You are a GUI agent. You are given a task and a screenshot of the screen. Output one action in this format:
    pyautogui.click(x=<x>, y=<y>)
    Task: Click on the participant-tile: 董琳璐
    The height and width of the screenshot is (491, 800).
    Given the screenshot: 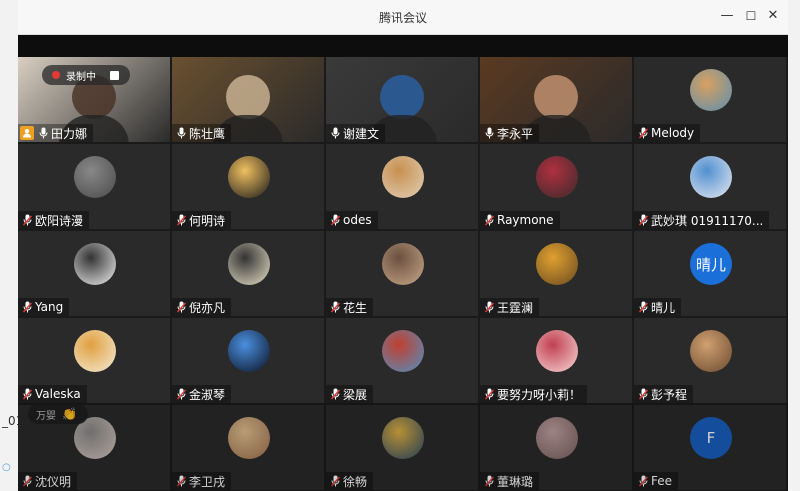 What is the action you would take?
    pyautogui.click(x=556, y=447)
    